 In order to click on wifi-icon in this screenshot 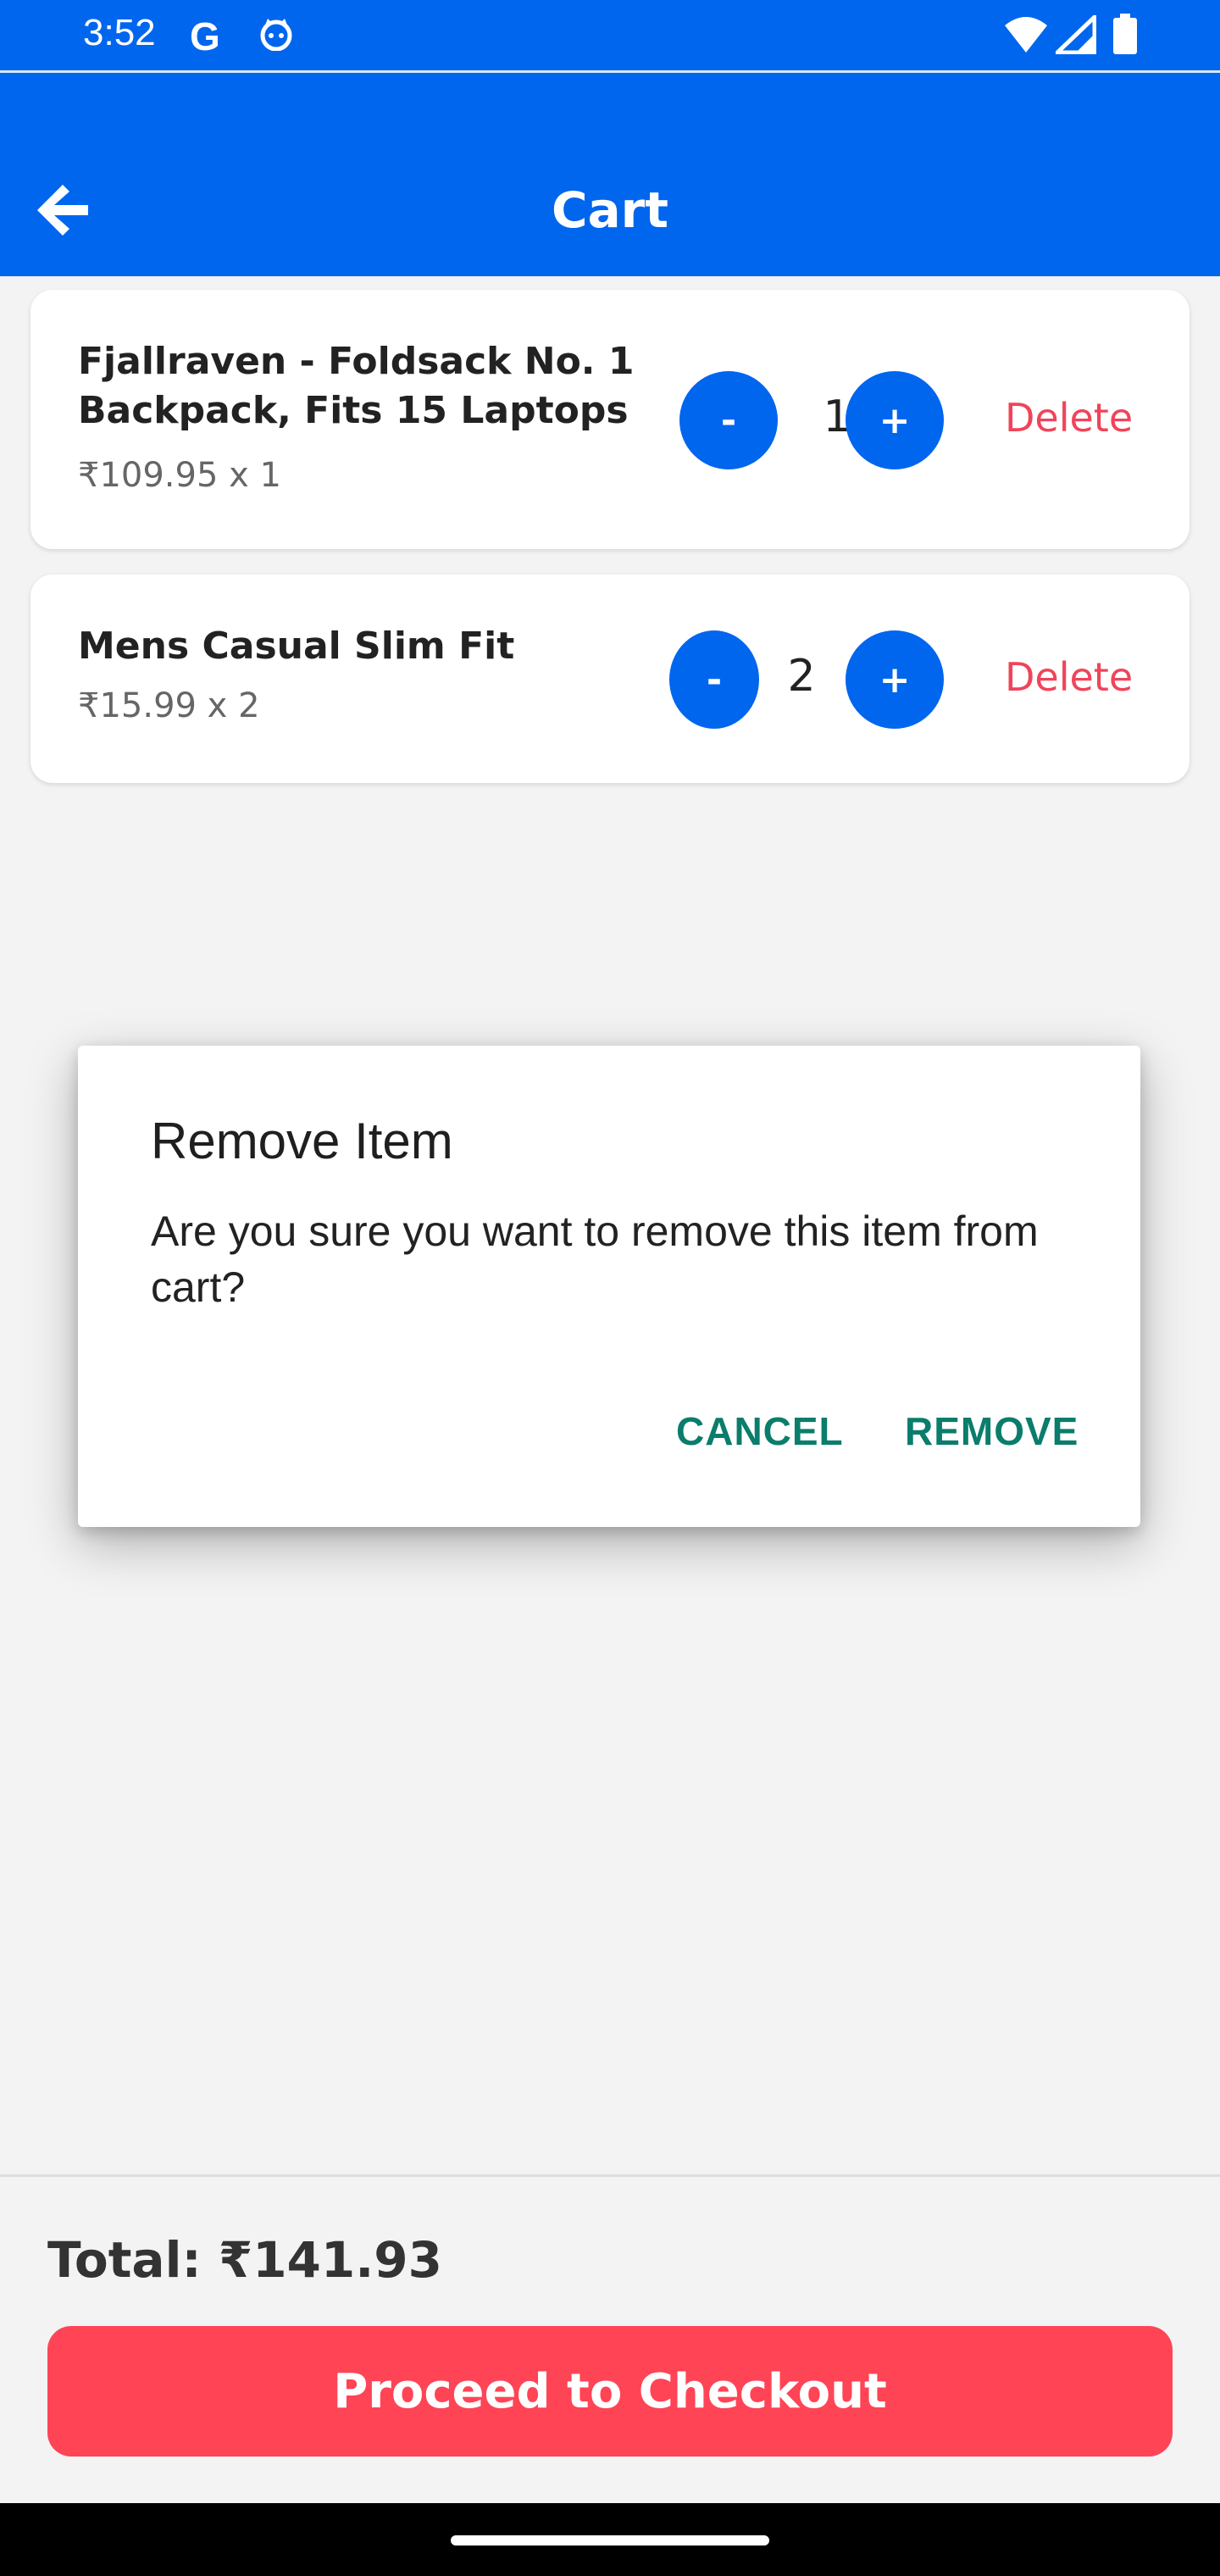, I will do `click(1026, 35)`.